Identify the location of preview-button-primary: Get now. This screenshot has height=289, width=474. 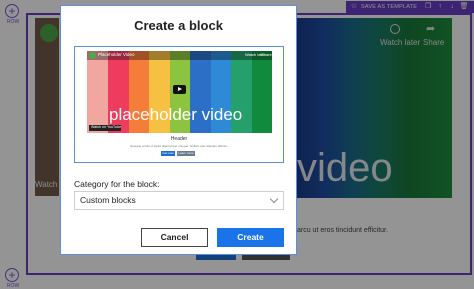
(168, 153).